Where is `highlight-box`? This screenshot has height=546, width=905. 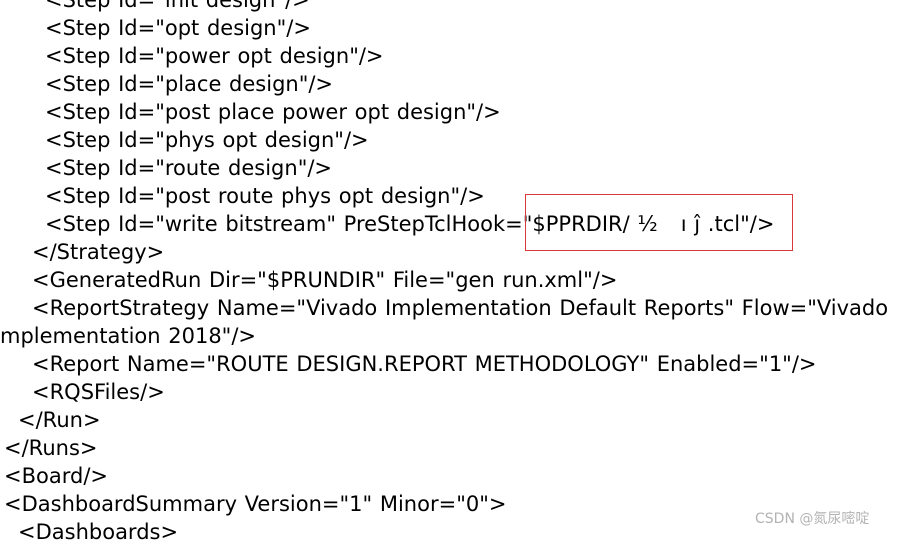
highlight-box is located at coordinates (659, 222).